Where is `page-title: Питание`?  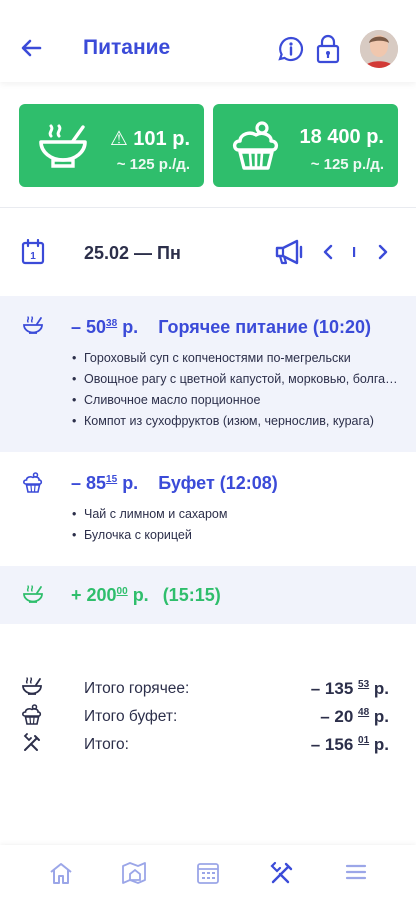
page-title: Питание is located at coordinates (127, 47).